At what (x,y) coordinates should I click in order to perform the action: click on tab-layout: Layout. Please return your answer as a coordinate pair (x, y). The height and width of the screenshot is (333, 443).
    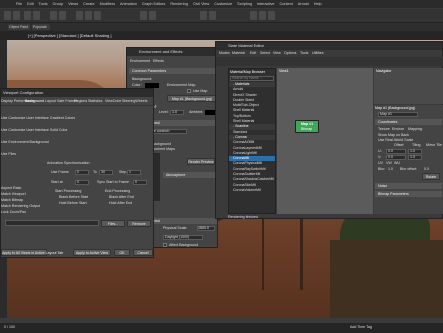
    Looking at the image, I should click on (50, 101).